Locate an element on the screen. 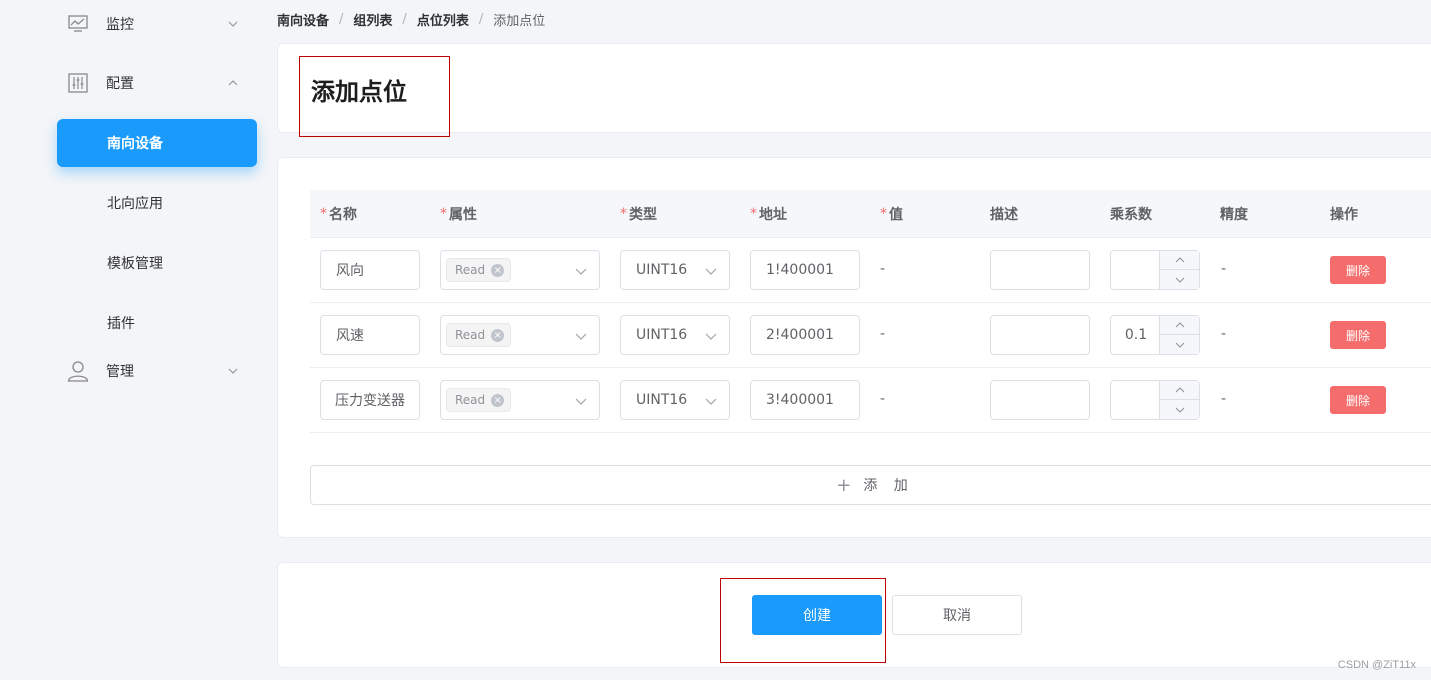 The height and width of the screenshot is (680, 1431). sidebar-item-label: 北向应用 is located at coordinates (135, 204).